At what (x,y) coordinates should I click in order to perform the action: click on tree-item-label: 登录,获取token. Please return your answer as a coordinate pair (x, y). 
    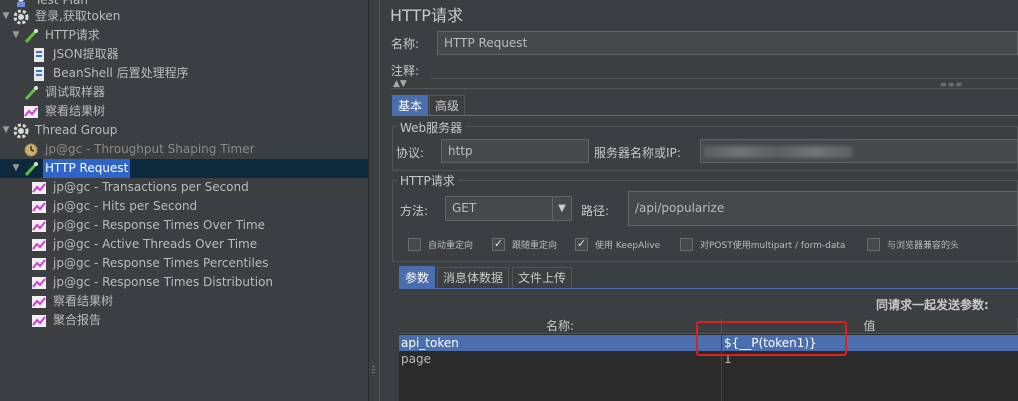
    Looking at the image, I should click on (78, 16).